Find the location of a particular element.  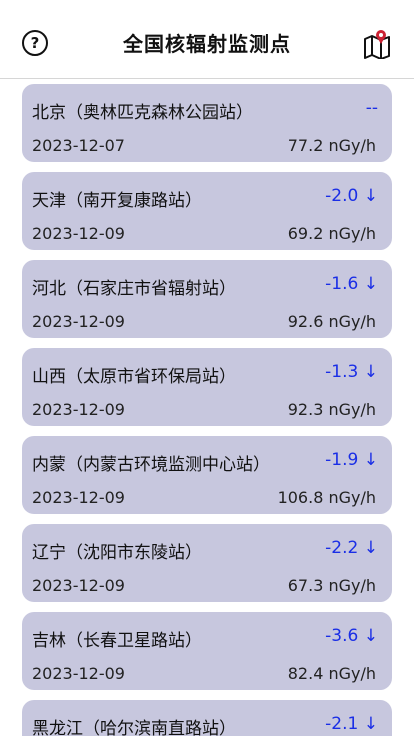

station-change: -2.1 ↓ is located at coordinates (351, 724).